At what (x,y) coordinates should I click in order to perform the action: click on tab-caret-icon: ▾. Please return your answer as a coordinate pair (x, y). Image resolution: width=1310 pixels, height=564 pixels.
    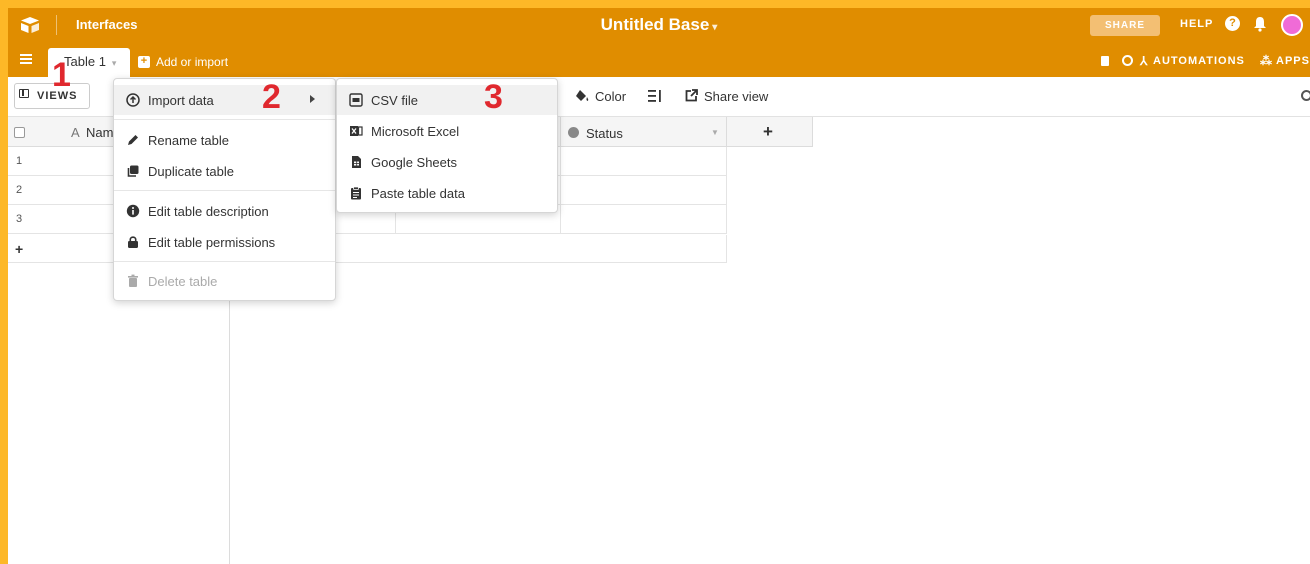
    Looking at the image, I should click on (114, 63).